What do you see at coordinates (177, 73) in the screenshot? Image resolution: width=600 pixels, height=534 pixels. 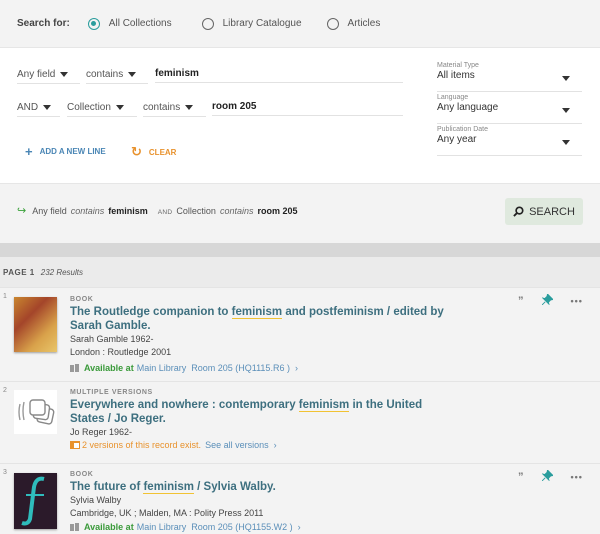 I see `search-term-value: feminism` at bounding box center [177, 73].